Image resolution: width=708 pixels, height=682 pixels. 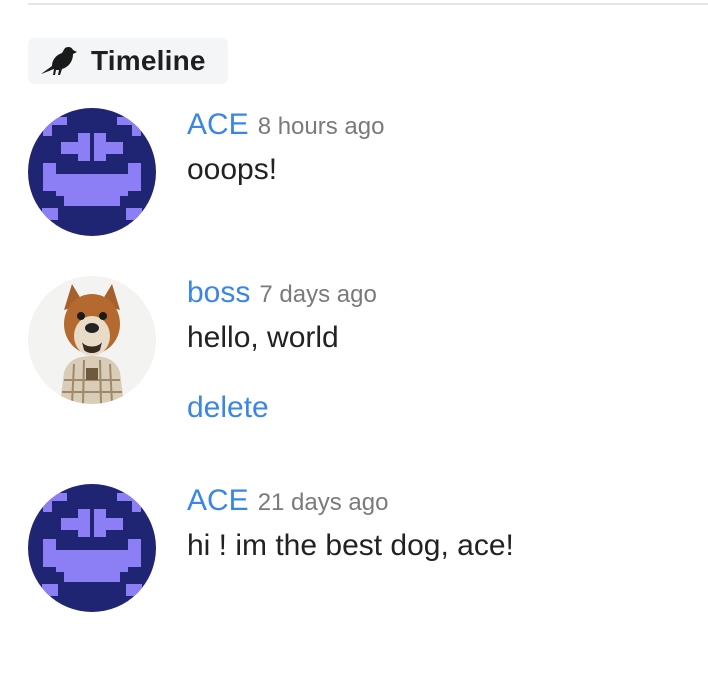 I want to click on post-timestamp: 21 days ago, so click(x=323, y=502).